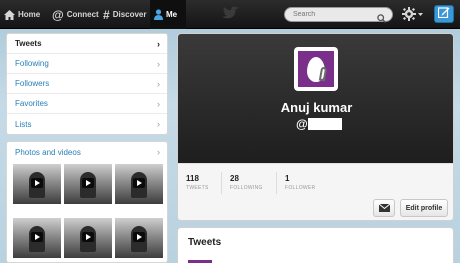  What do you see at coordinates (87, 44) in the screenshot?
I see `sidebar-item-tweets: Tweets ›` at bounding box center [87, 44].